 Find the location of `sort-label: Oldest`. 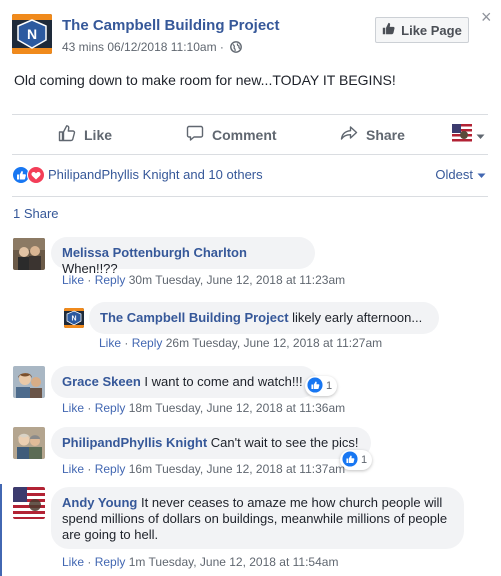

sort-label: Oldest is located at coordinates (454, 174).